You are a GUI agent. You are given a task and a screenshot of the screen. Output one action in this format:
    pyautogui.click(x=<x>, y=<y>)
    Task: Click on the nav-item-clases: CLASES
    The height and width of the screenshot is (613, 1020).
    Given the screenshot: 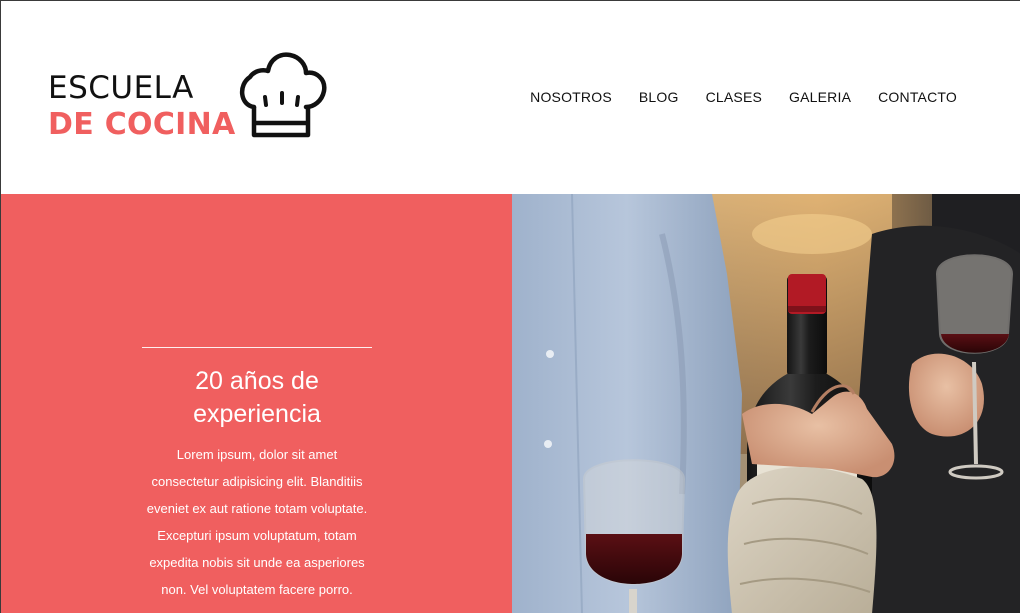 What is the action you would take?
    pyautogui.click(x=734, y=97)
    